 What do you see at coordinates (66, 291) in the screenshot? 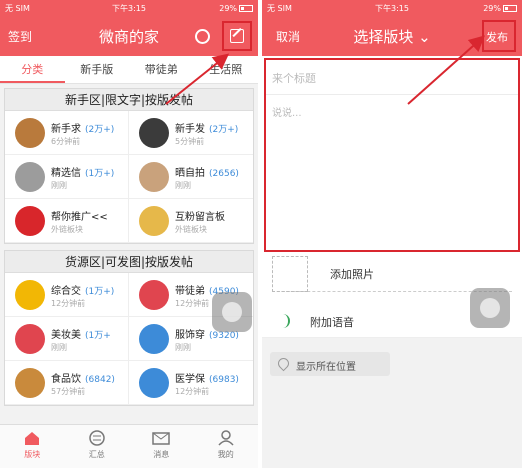
I see `board-name: 综合交` at bounding box center [66, 291].